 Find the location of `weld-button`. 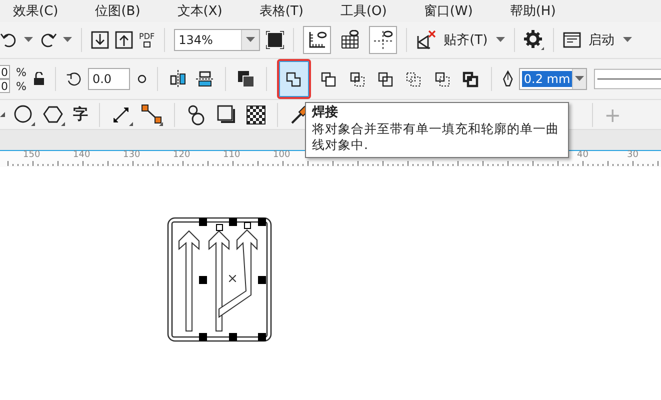

weld-button is located at coordinates (294, 79).